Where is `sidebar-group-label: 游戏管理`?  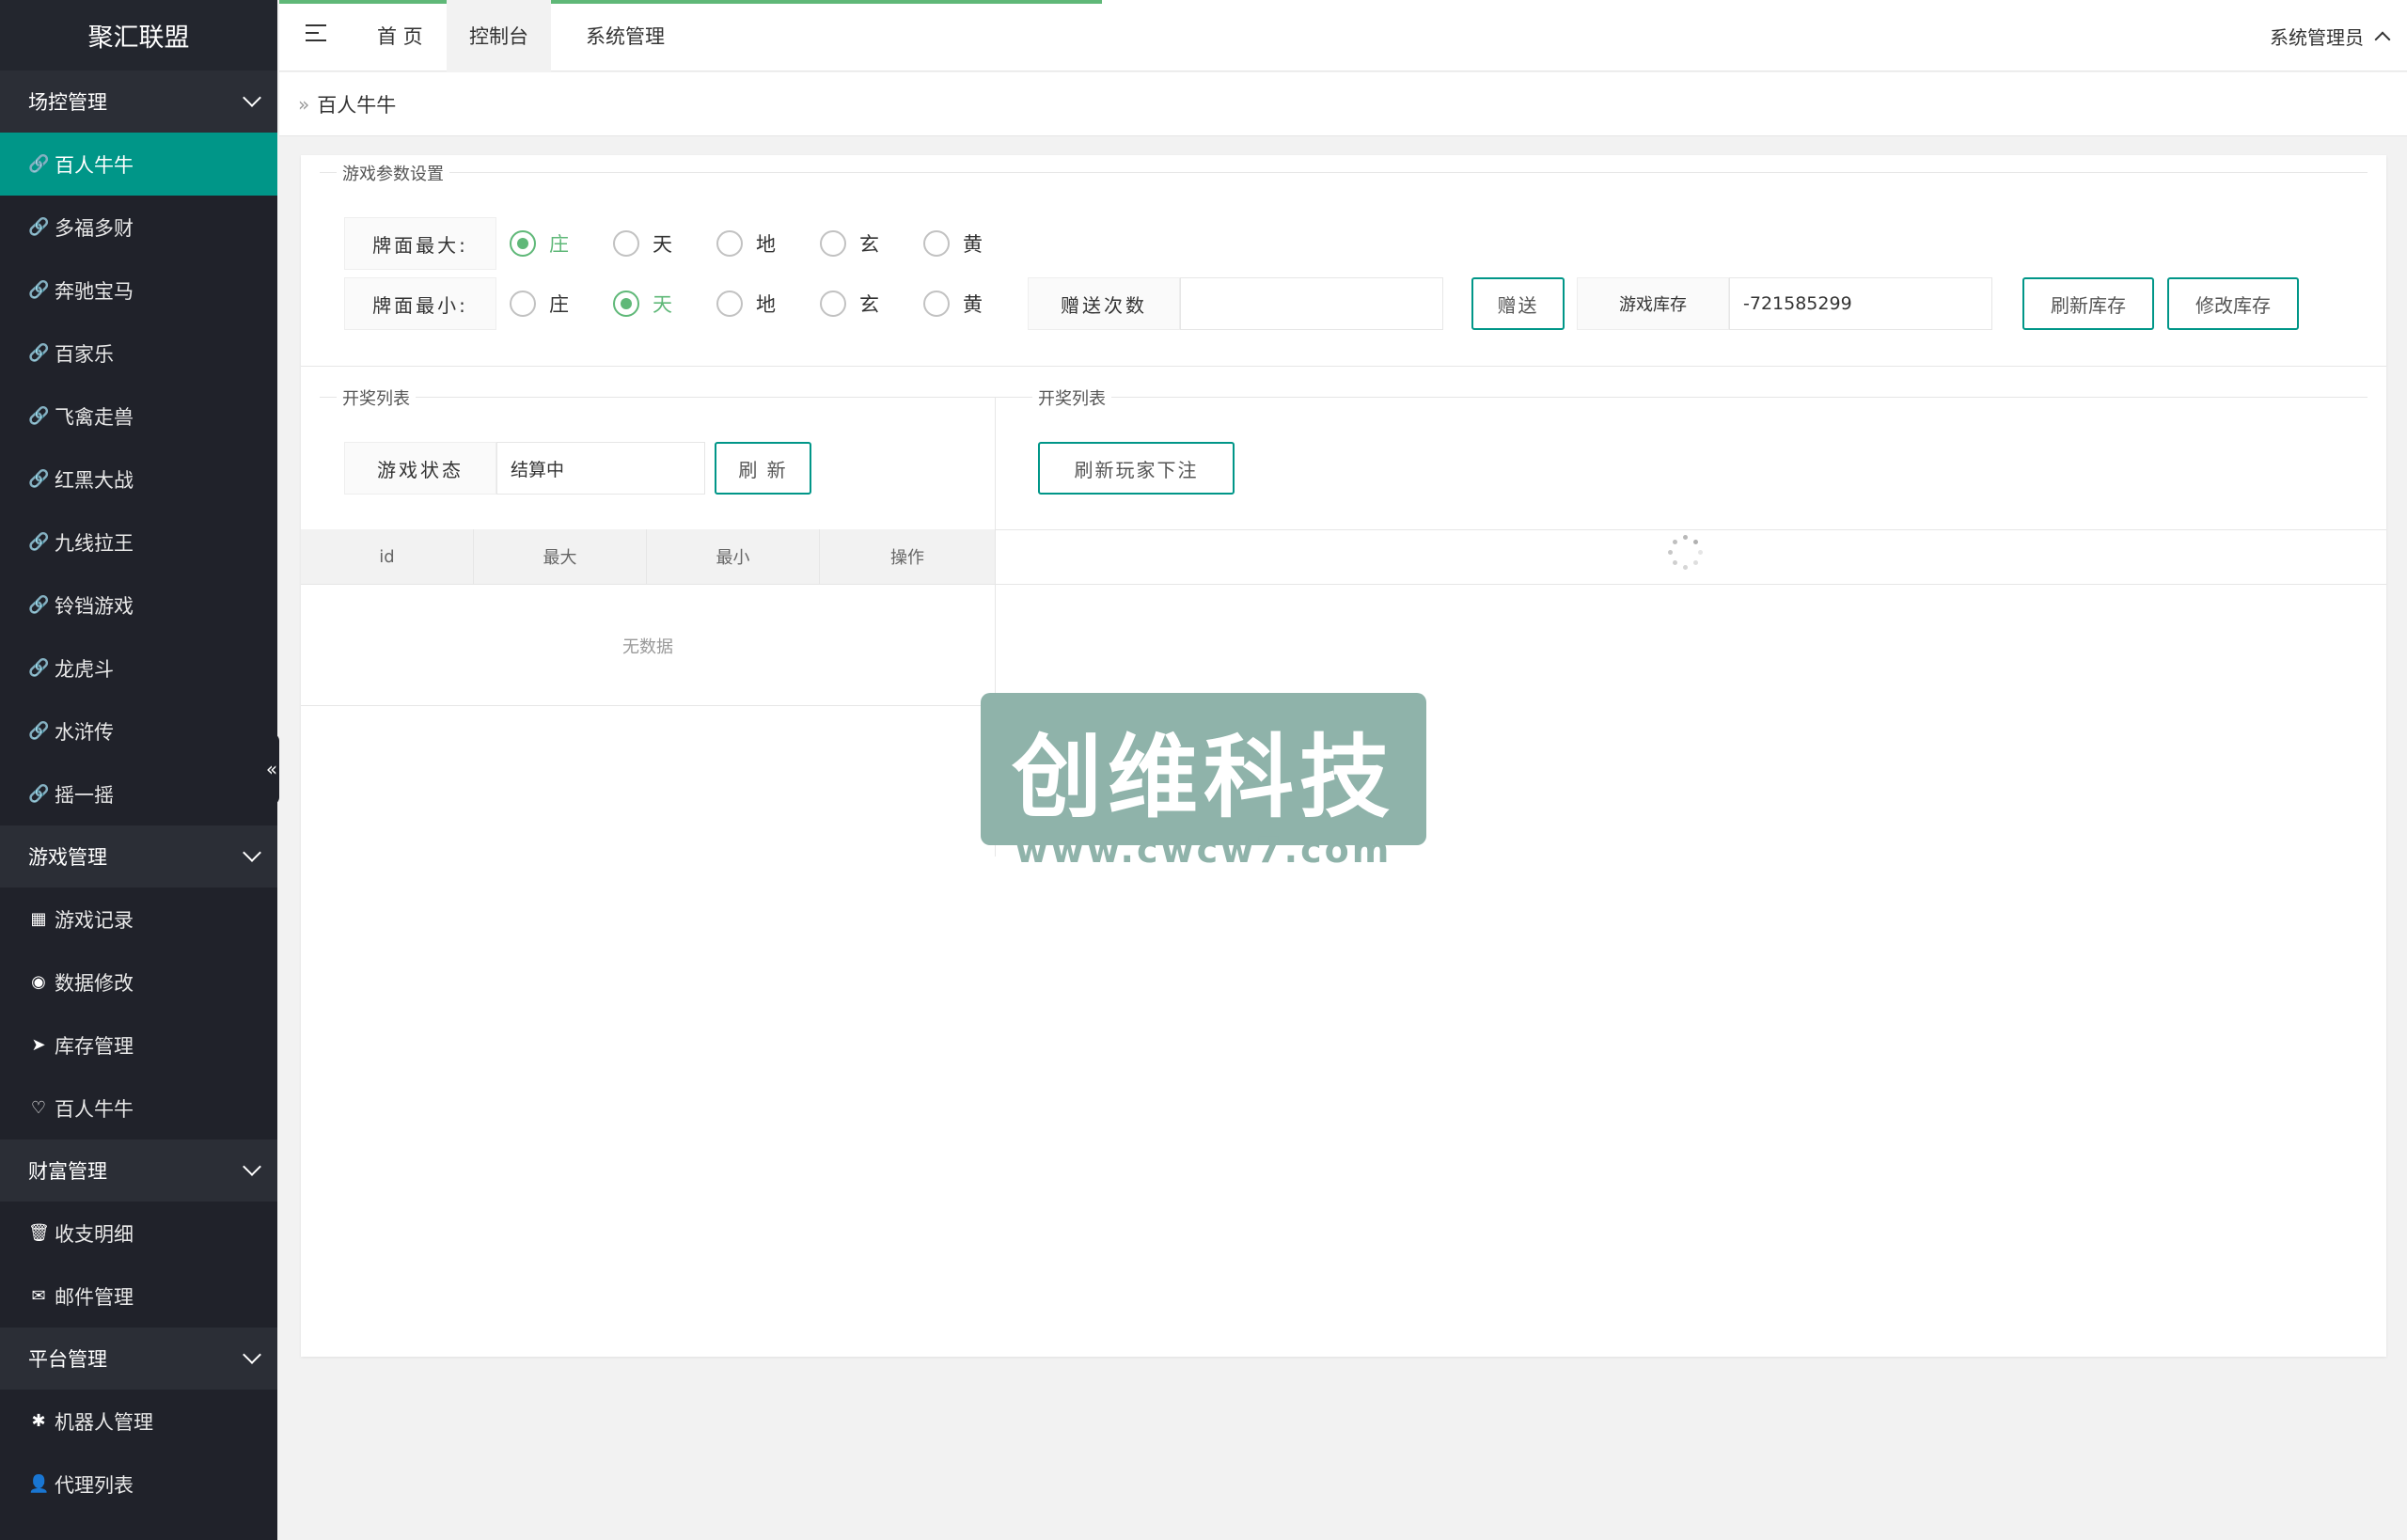 sidebar-group-label: 游戏管理 is located at coordinates (67, 857).